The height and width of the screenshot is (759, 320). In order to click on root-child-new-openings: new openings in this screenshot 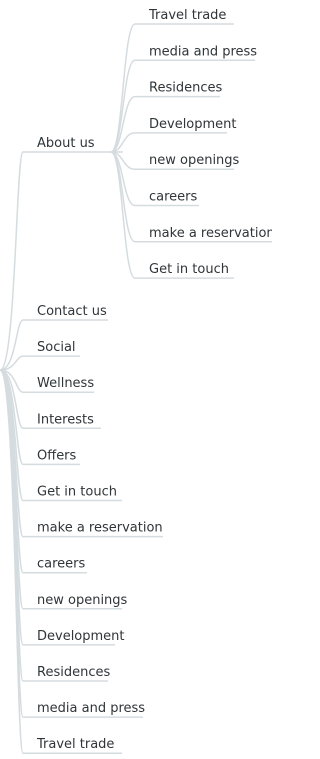, I will do `click(75, 601)`.